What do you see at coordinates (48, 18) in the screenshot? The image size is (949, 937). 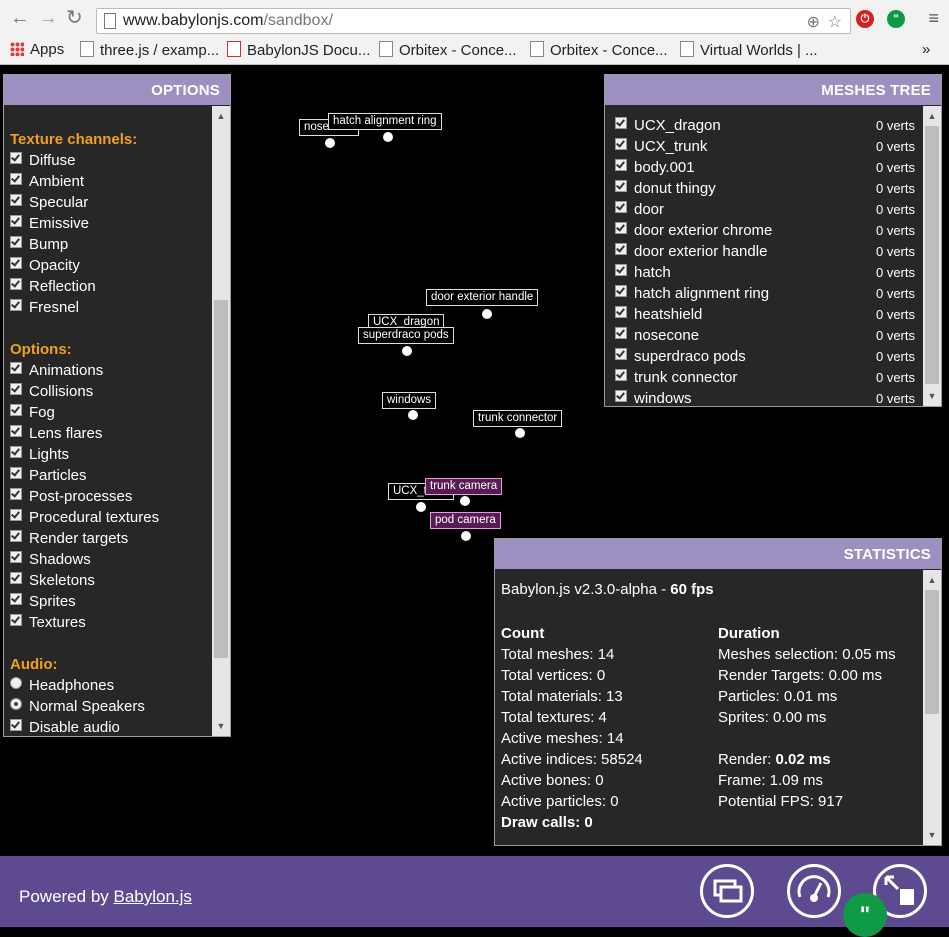 I see `forward-arrow-icon: →` at bounding box center [48, 18].